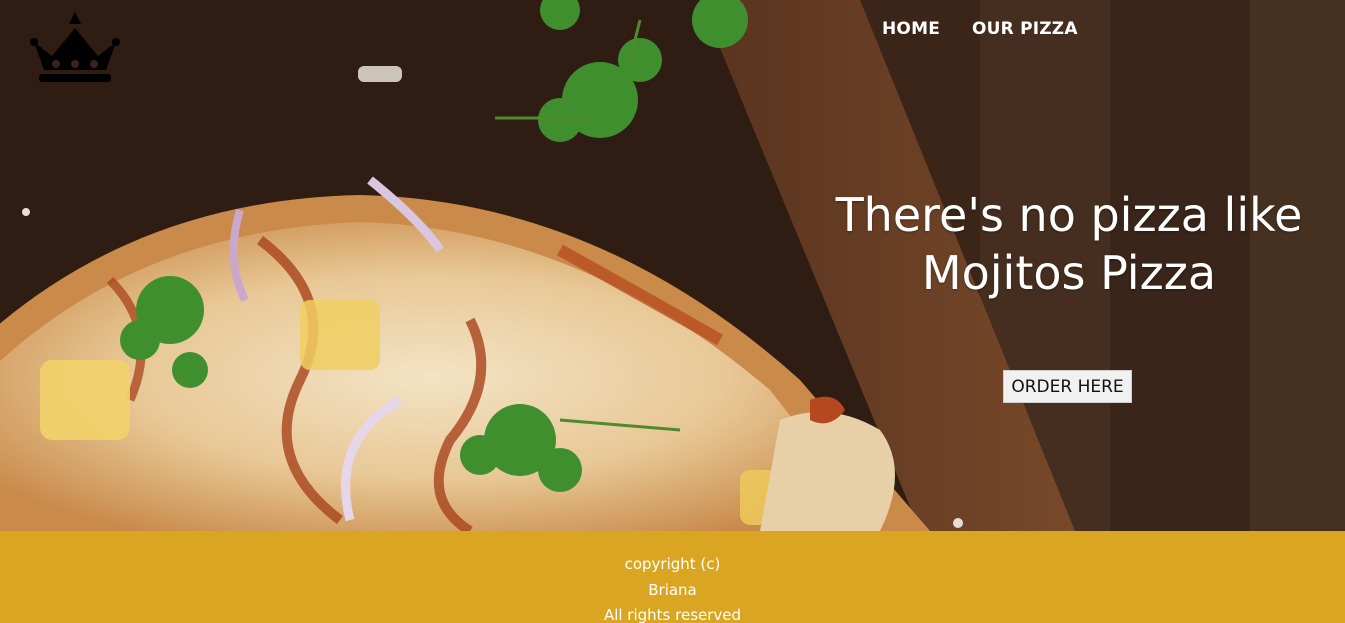 This screenshot has width=1345, height=623. I want to click on footer-author: Briana, so click(672, 590).